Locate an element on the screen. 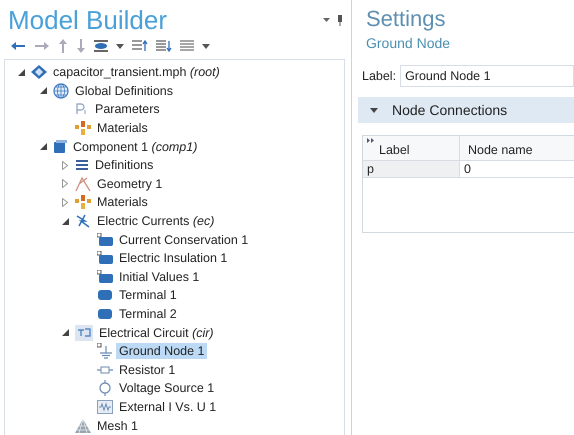 The width and height of the screenshot is (574, 435). table-cell-text: 0 is located at coordinates (467, 169).